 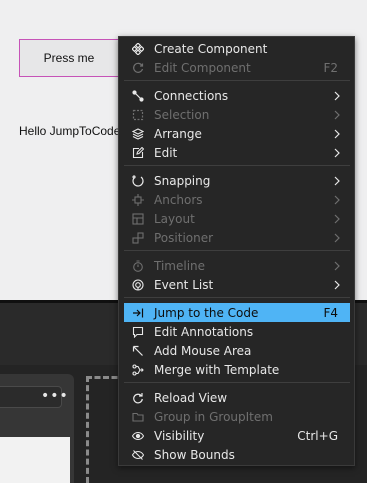 I want to click on jump-to-code-icon, so click(x=138, y=313).